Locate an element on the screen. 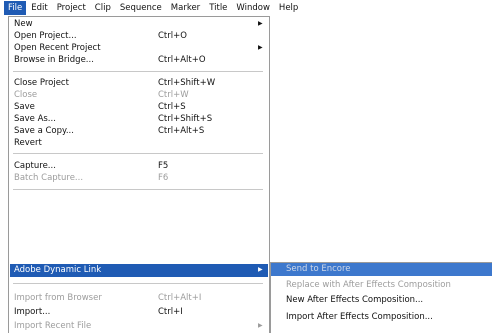 This screenshot has width=492, height=333. menu-item-batch-capture: Batch Capture... F6 is located at coordinates (139, 178).